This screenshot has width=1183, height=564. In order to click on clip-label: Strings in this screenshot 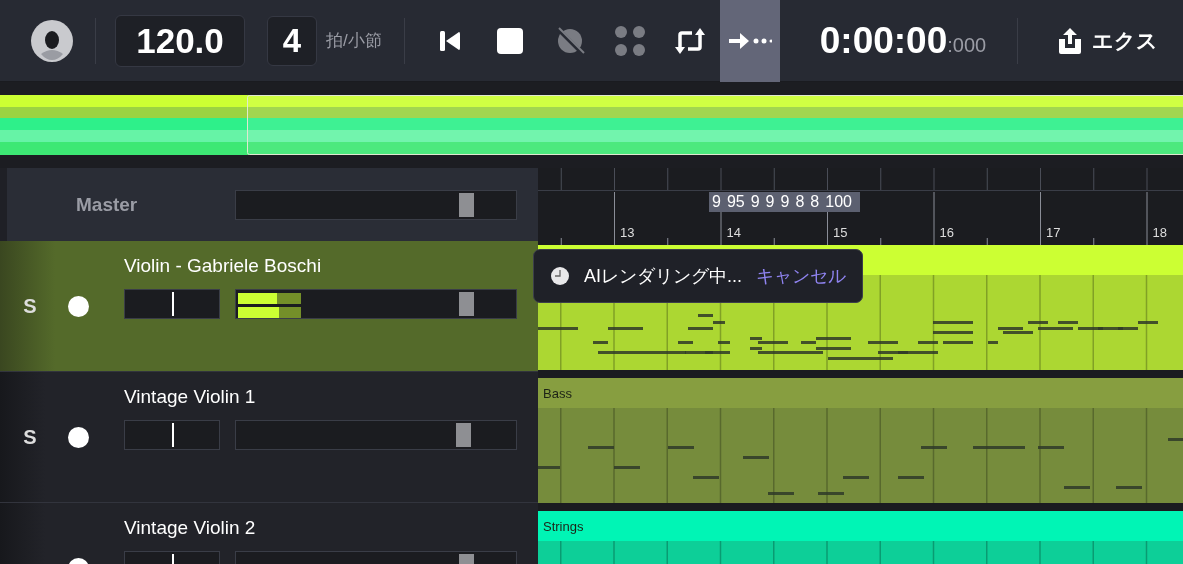, I will do `click(563, 526)`.